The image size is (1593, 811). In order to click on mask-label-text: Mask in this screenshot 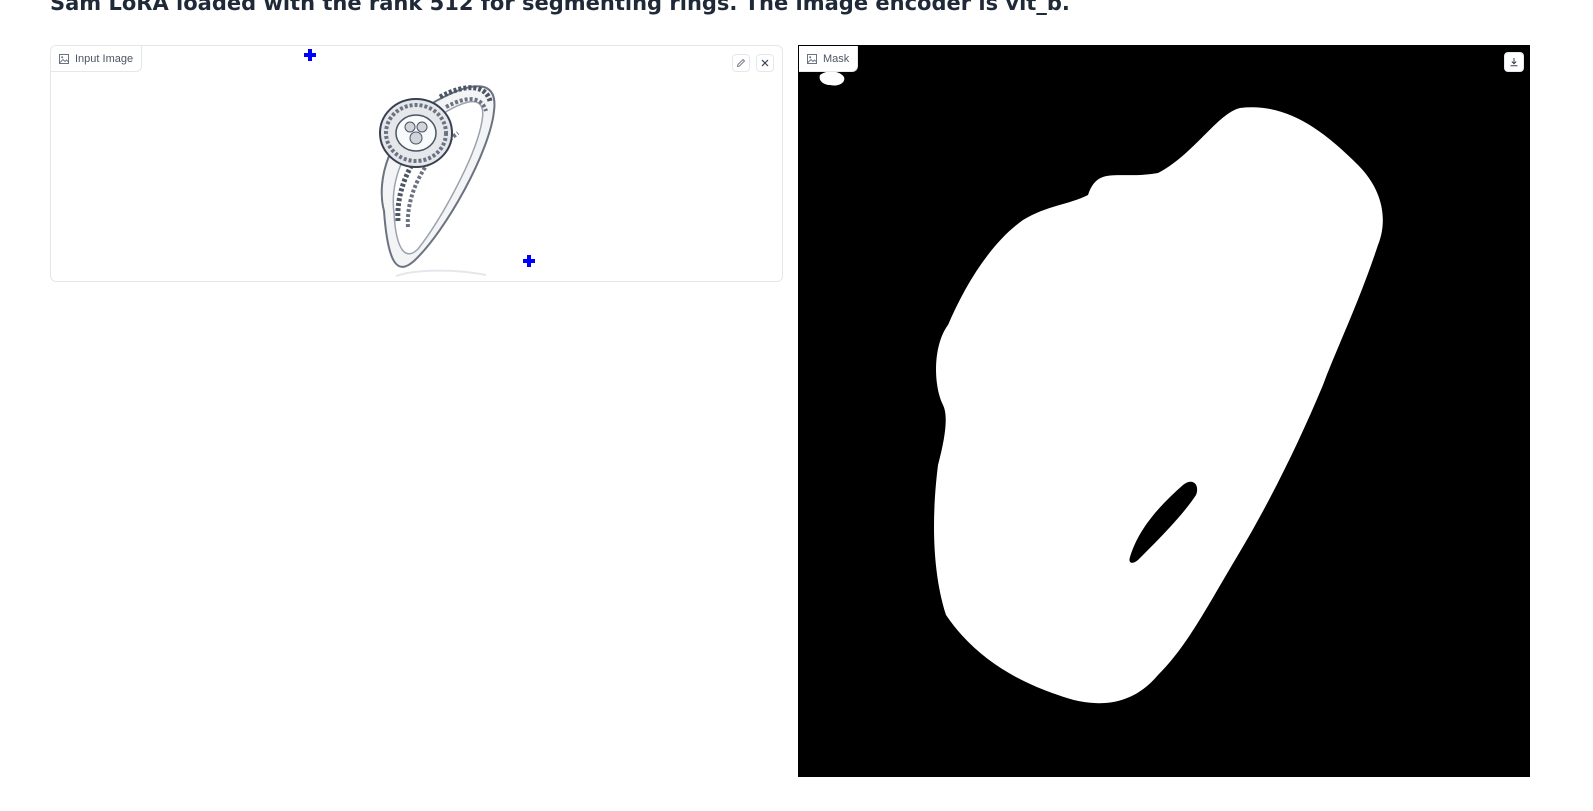, I will do `click(836, 58)`.